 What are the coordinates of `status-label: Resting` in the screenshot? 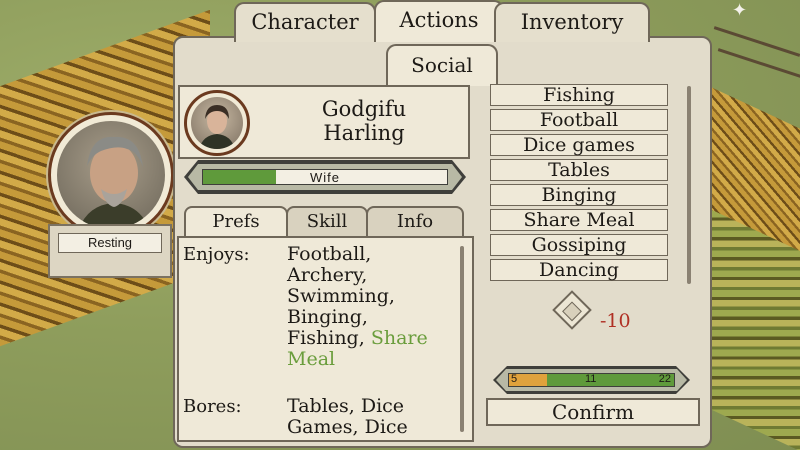 It's located at (110, 243).